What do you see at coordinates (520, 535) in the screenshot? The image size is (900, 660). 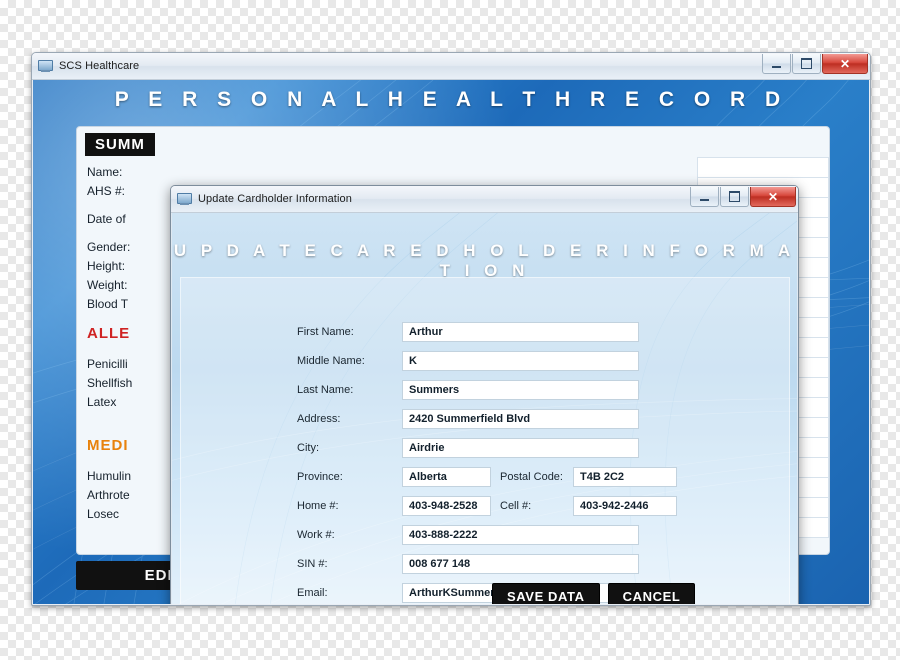 I see `work-number-field: 403-888-2222` at bounding box center [520, 535].